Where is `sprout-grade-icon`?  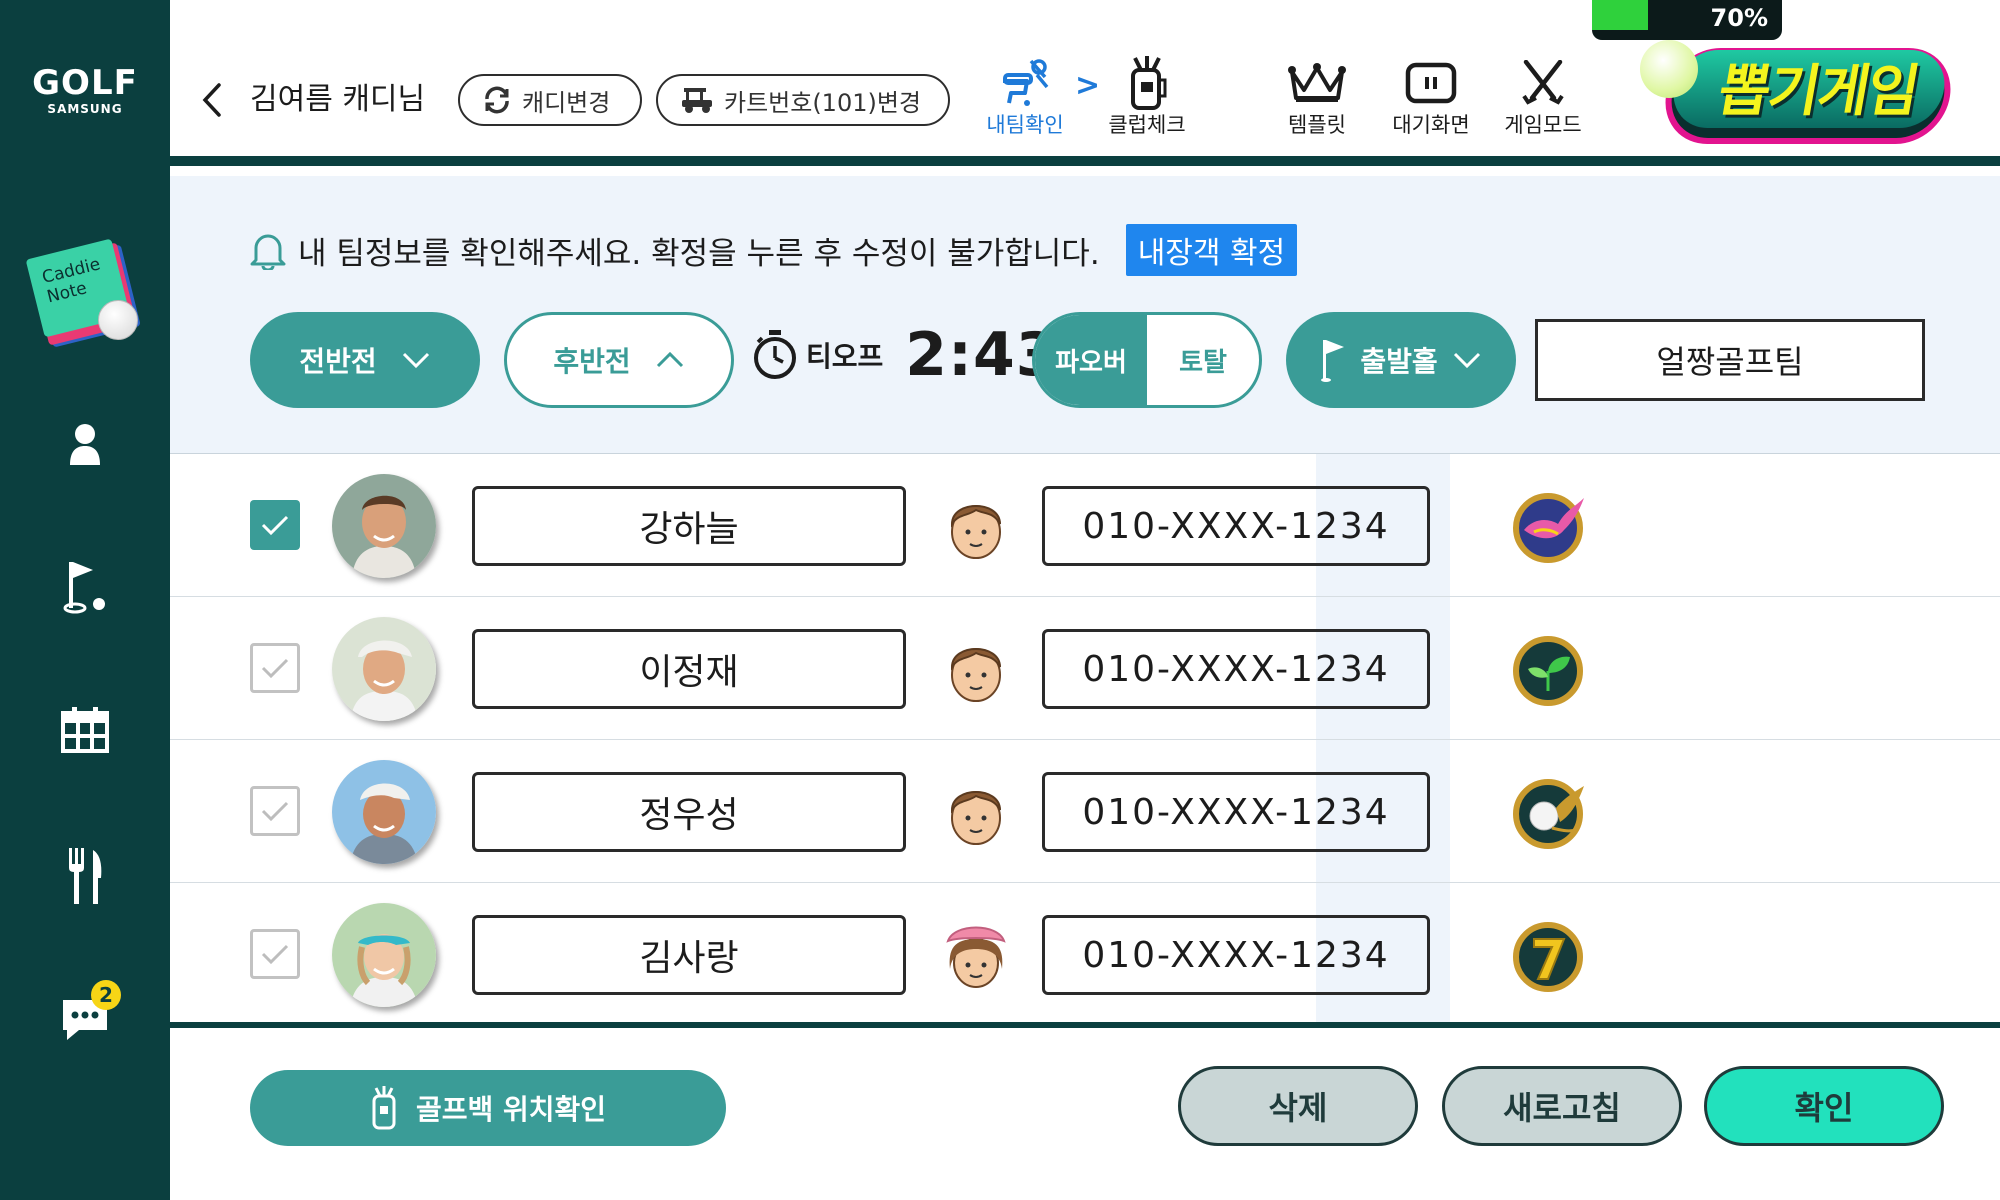 sprout-grade-icon is located at coordinates (1550, 669).